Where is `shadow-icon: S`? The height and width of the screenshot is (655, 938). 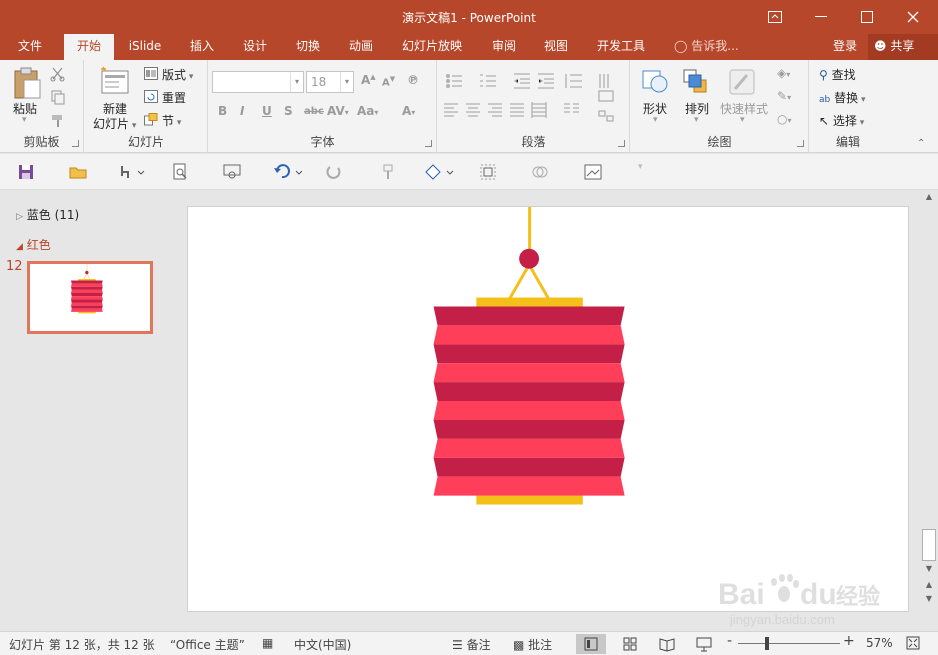 shadow-icon: S is located at coordinates (288, 111).